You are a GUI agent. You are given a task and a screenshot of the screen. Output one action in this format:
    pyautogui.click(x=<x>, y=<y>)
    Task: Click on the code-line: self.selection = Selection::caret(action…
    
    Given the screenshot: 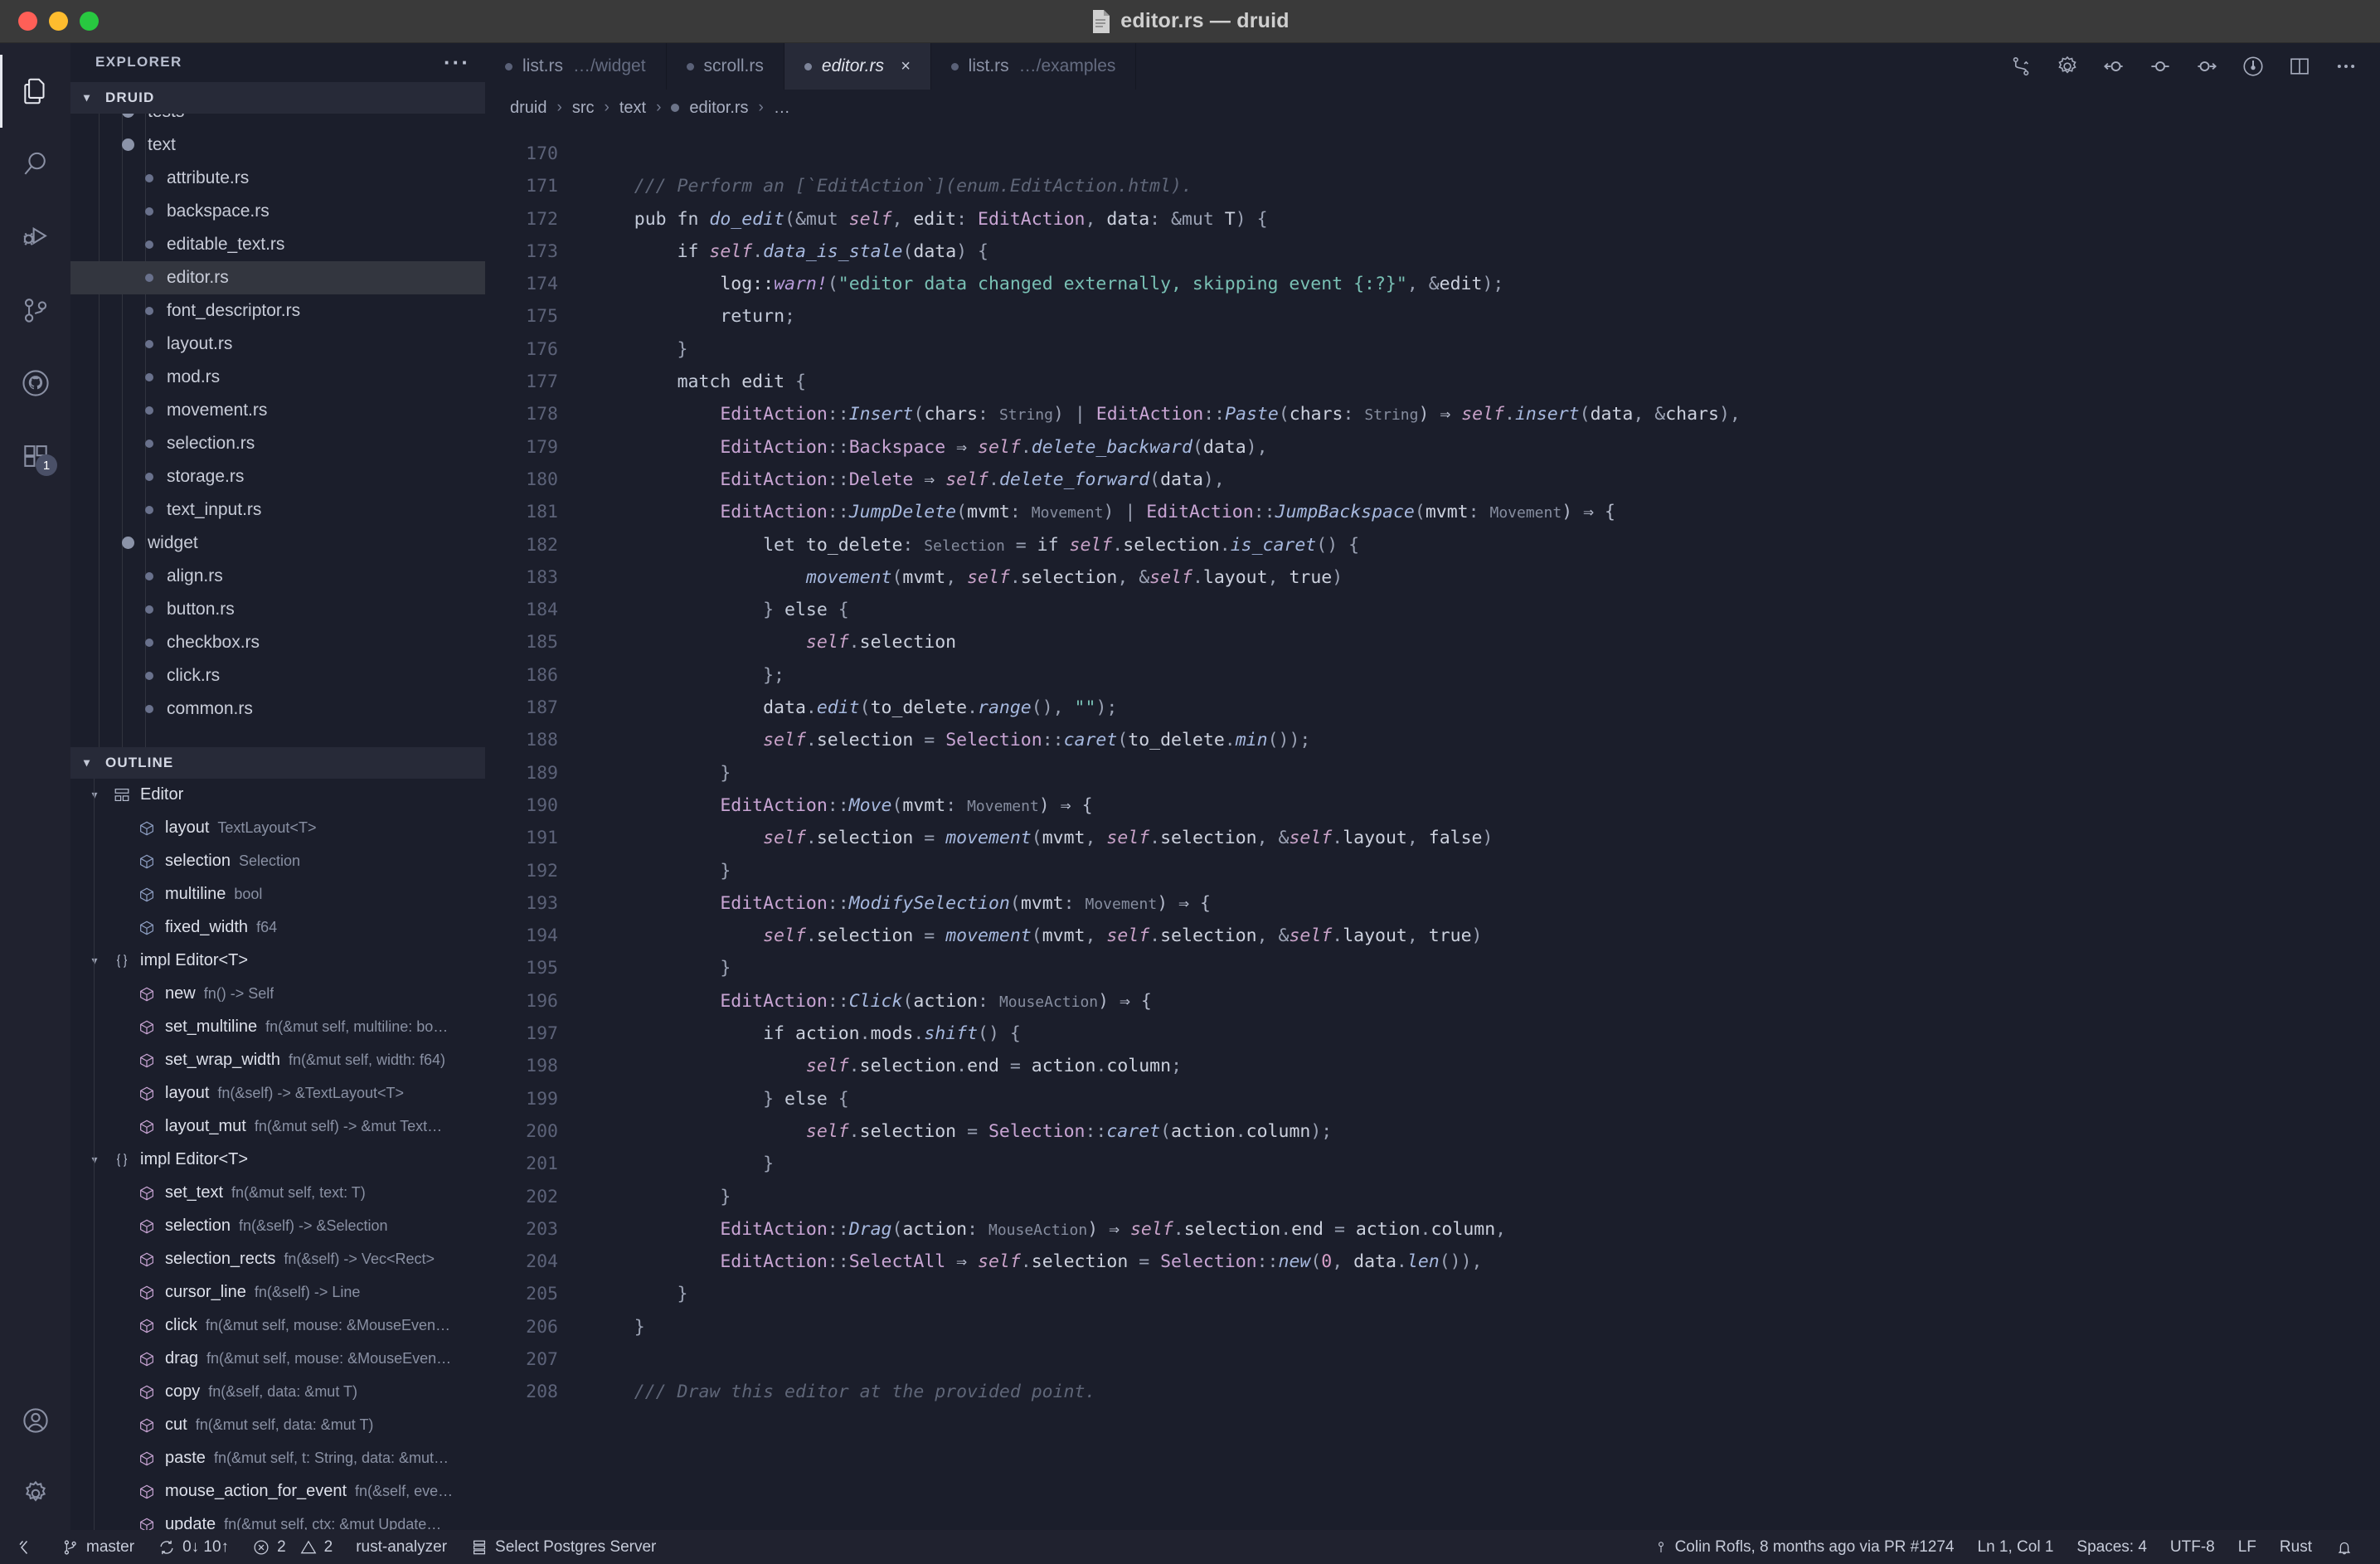 What is the action you would take?
    pyautogui.click(x=1485, y=1131)
    